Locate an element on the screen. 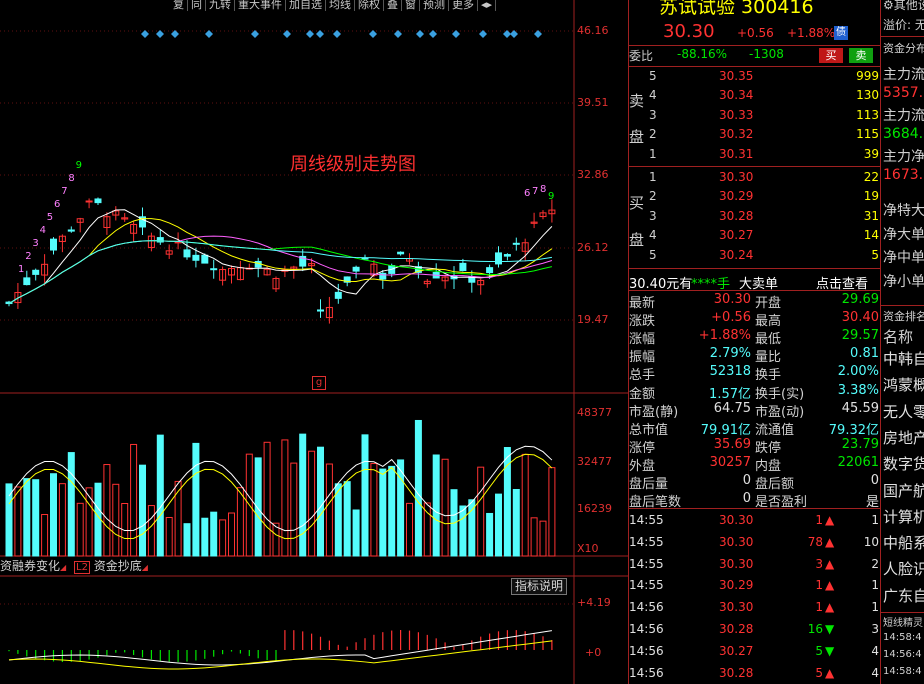  td-count-label: 8 is located at coordinates (543, 189).